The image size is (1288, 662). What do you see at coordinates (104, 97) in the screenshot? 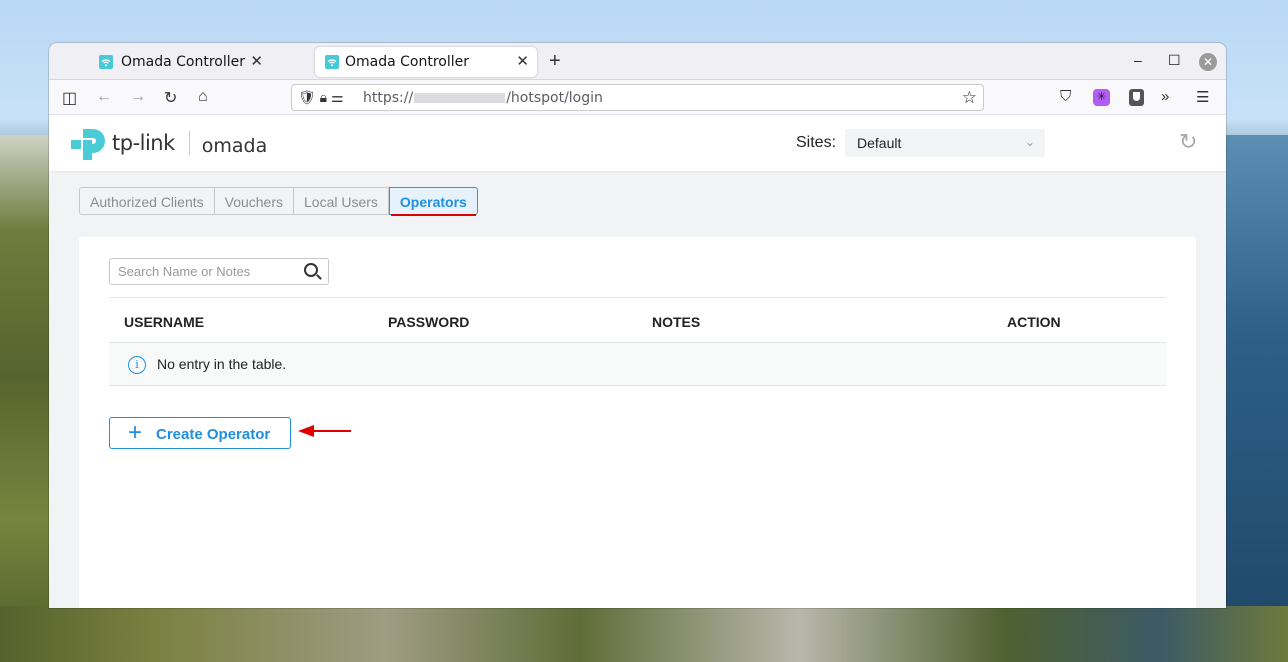
I see `back-icon: ←` at bounding box center [104, 97].